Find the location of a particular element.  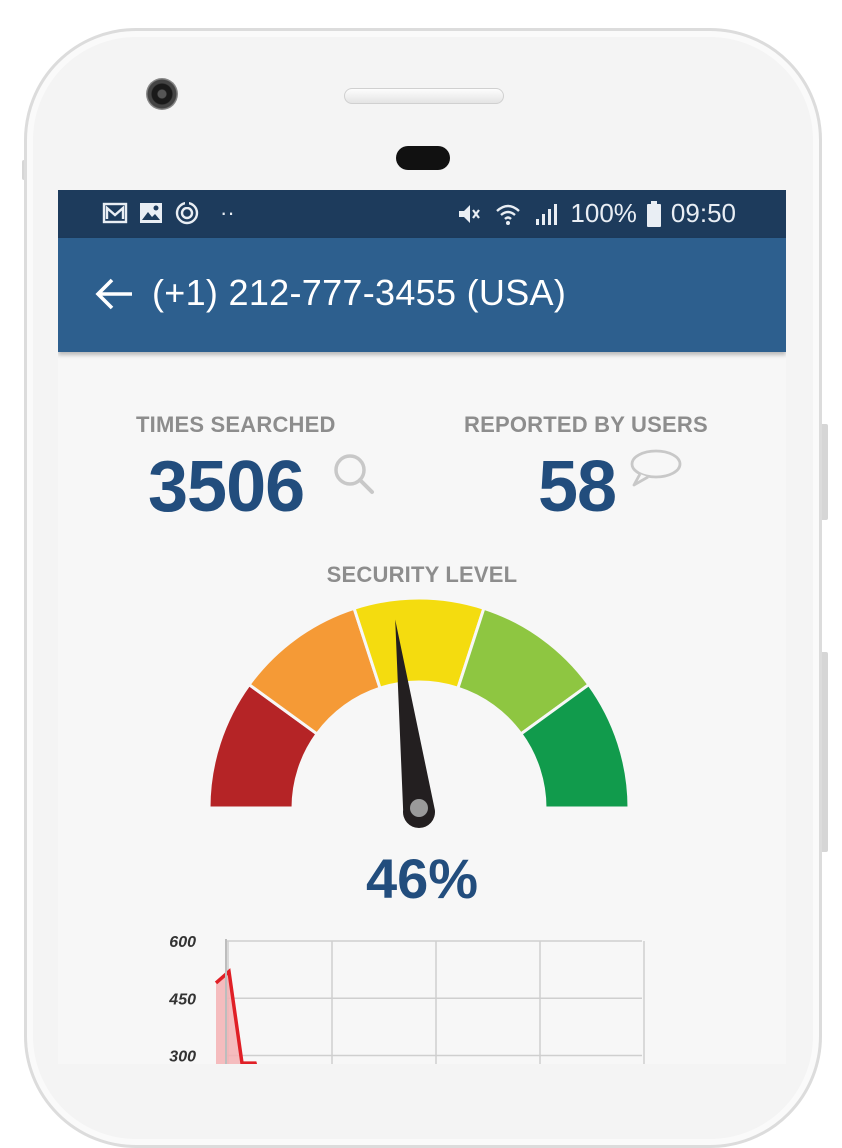

y-tick-label: 450 is located at coordinates (182, 999).